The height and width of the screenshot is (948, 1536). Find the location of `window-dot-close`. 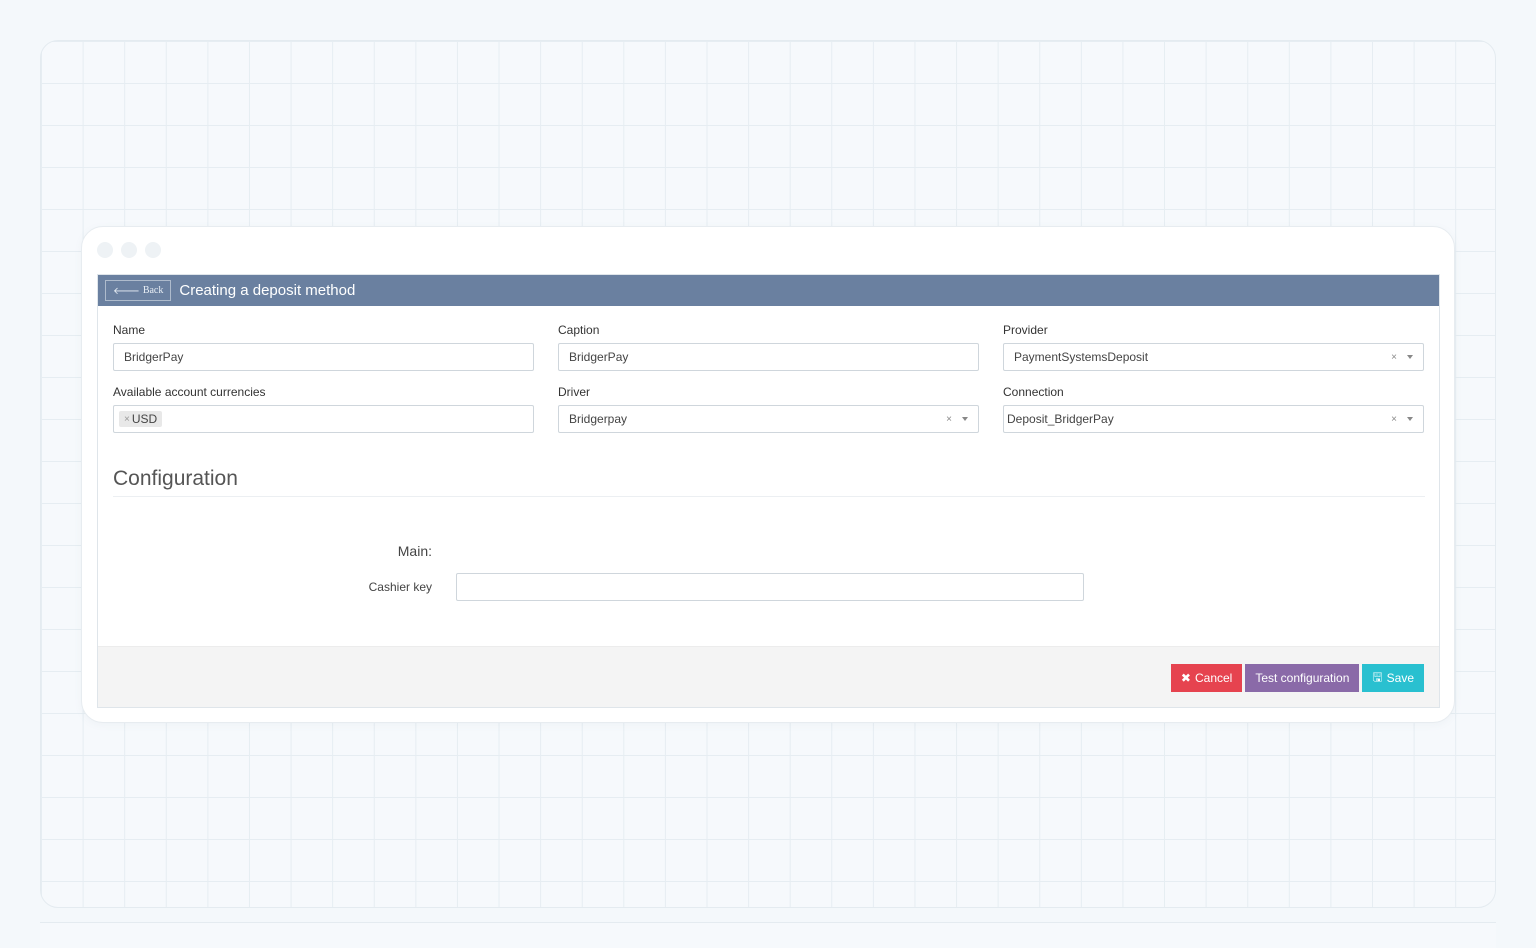

window-dot-close is located at coordinates (105, 250).